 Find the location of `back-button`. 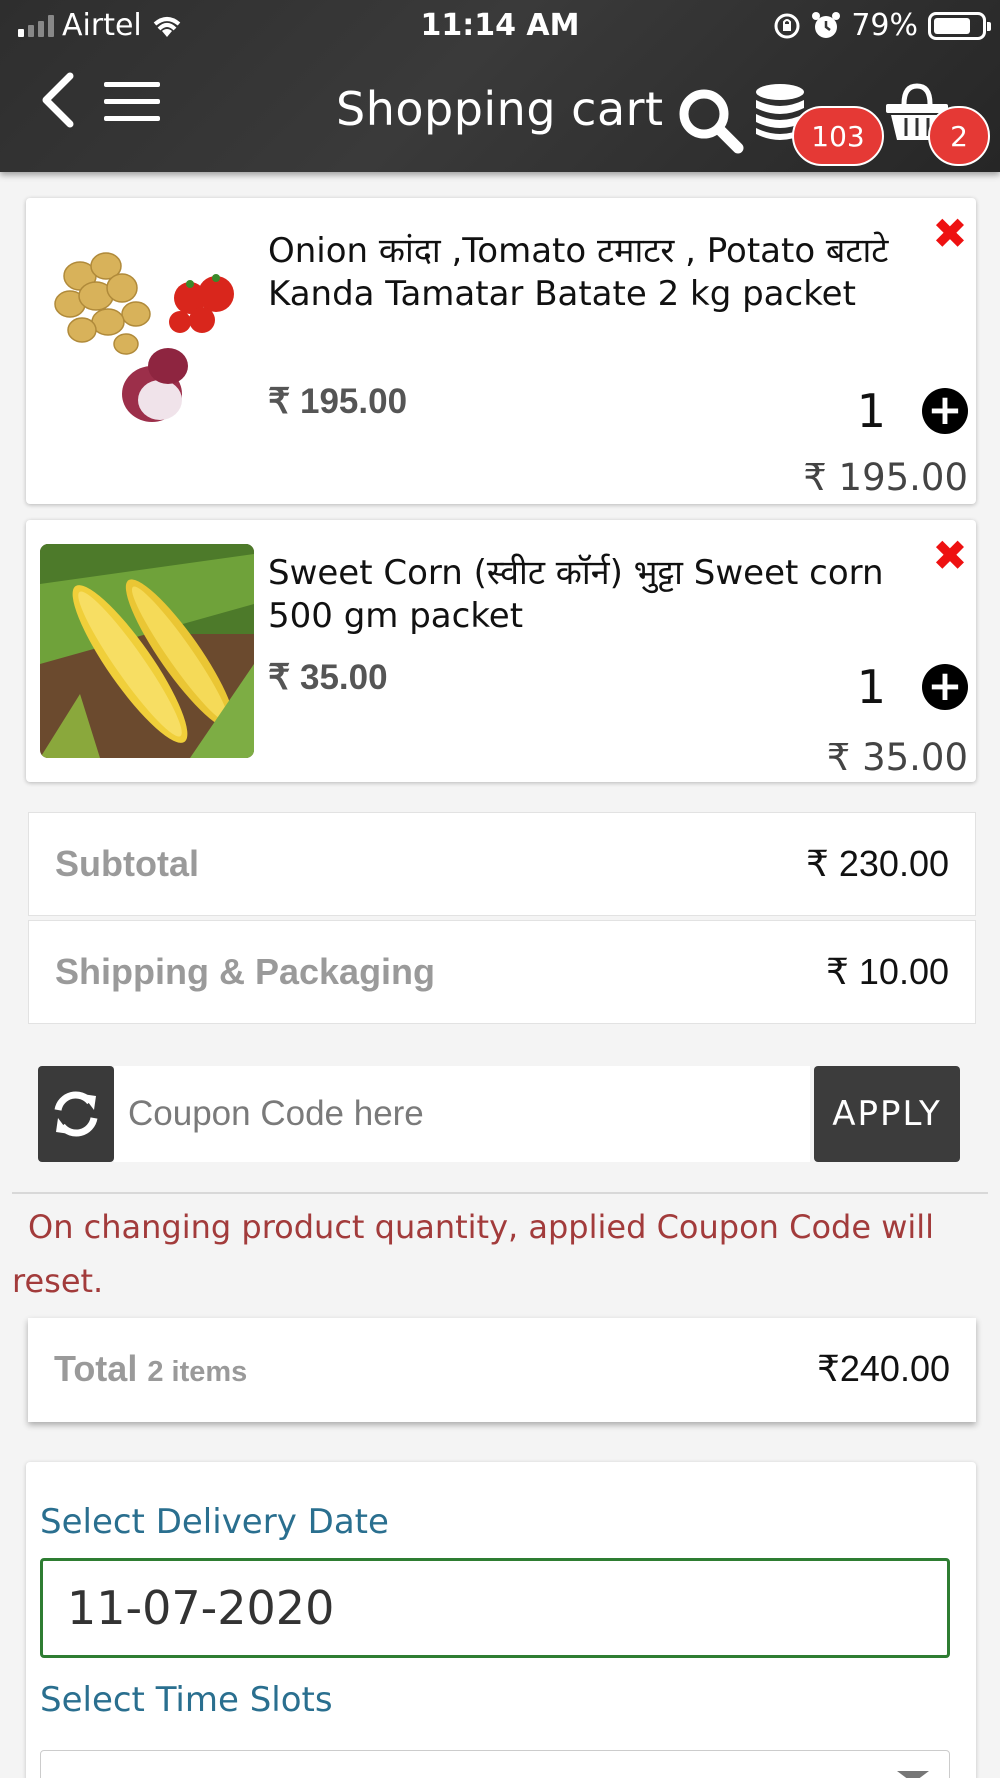

back-button is located at coordinates (58, 100).